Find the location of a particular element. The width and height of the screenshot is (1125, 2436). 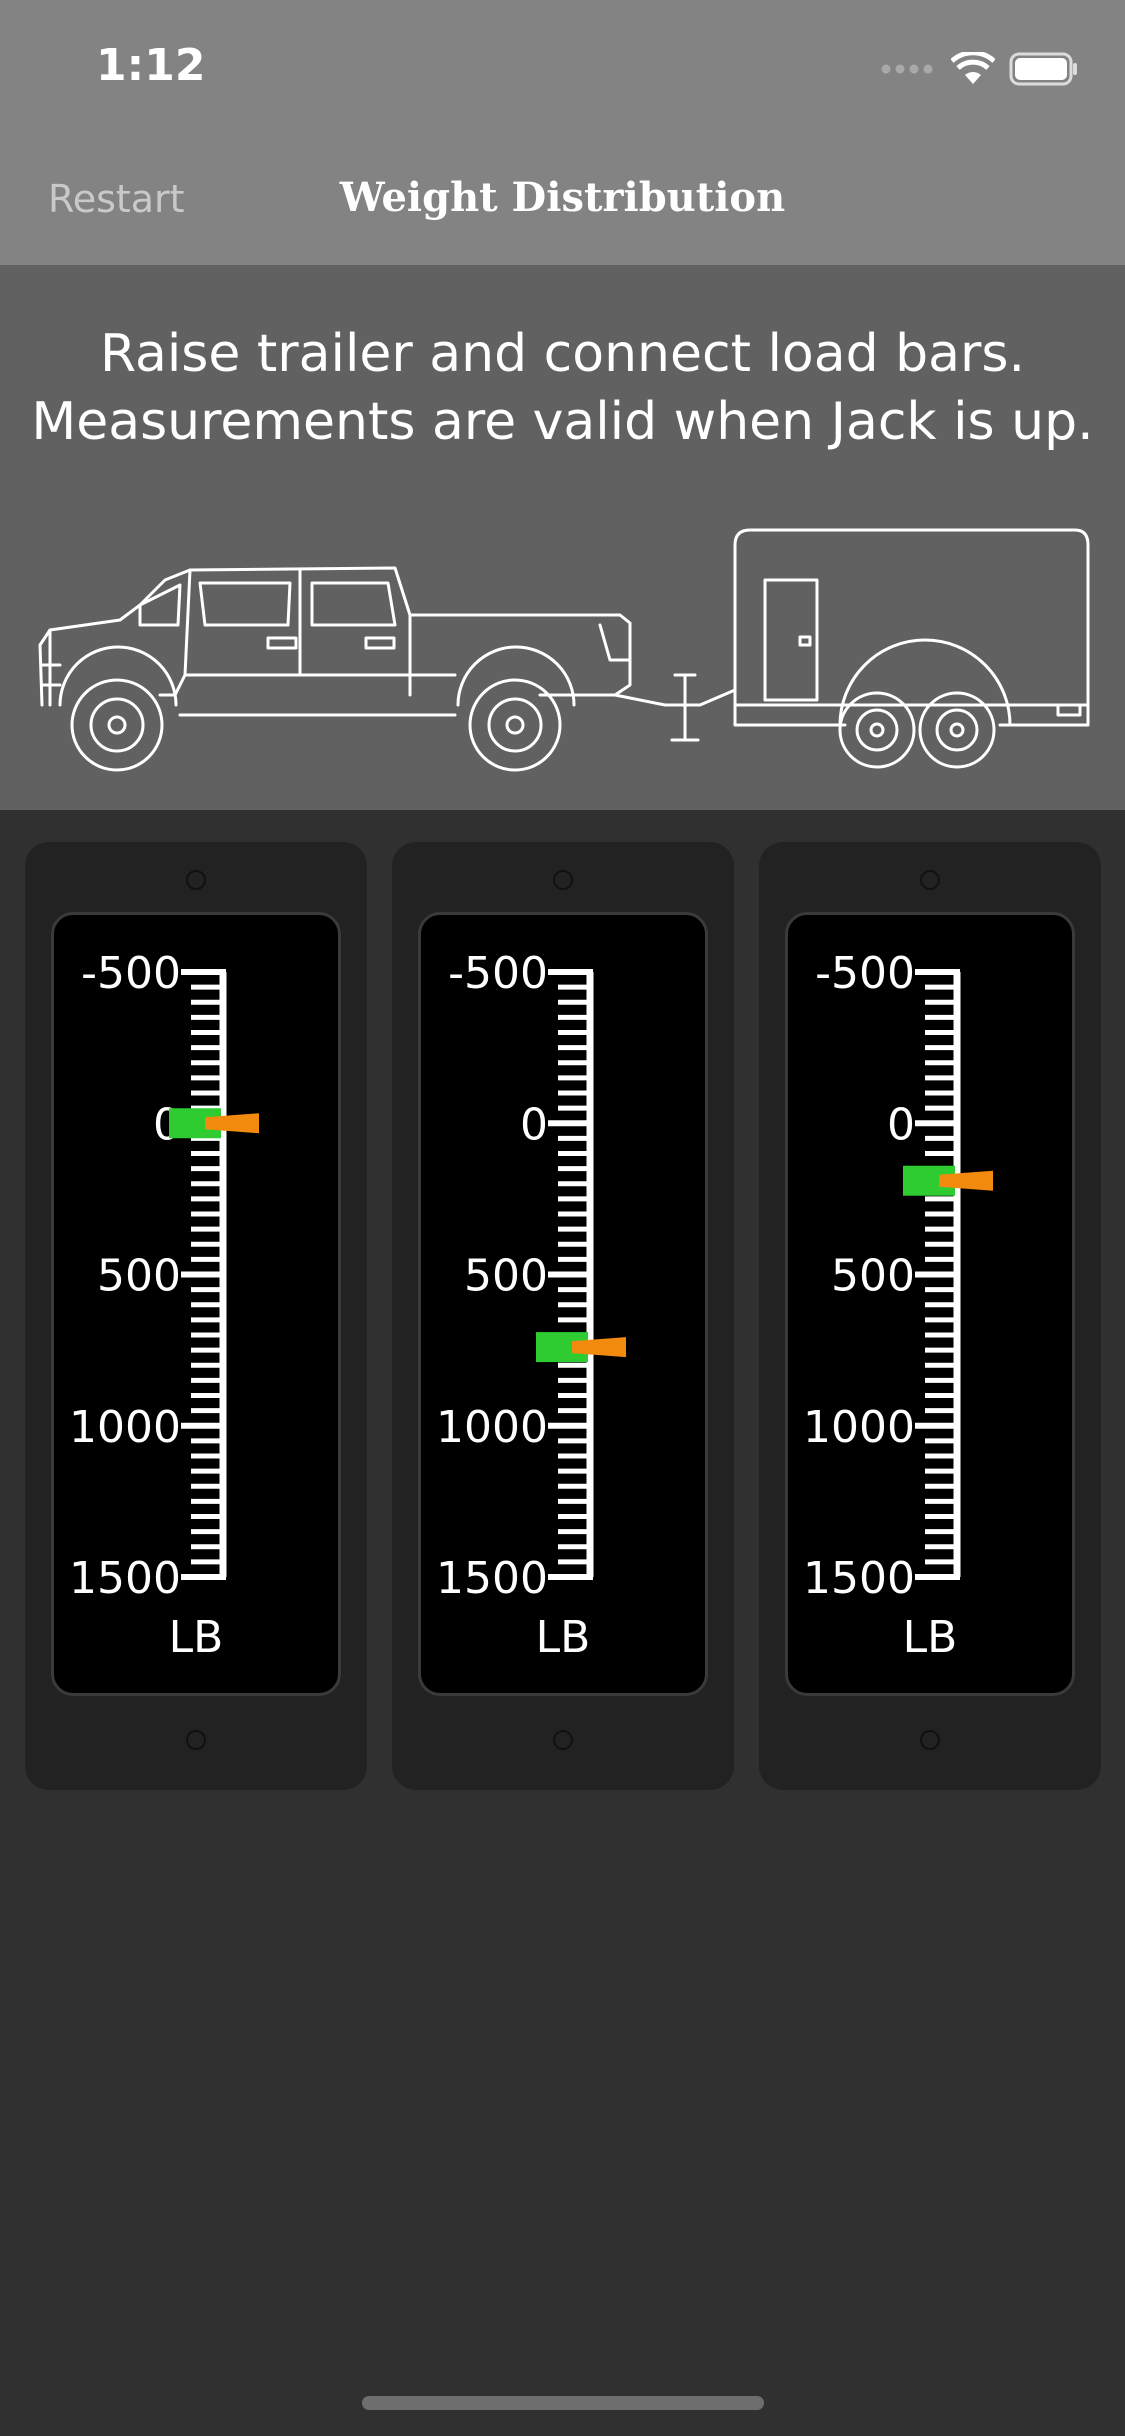

gauge-panel-middle: -500 0 500 1000 1500 LB is located at coordinates (563, 1316).